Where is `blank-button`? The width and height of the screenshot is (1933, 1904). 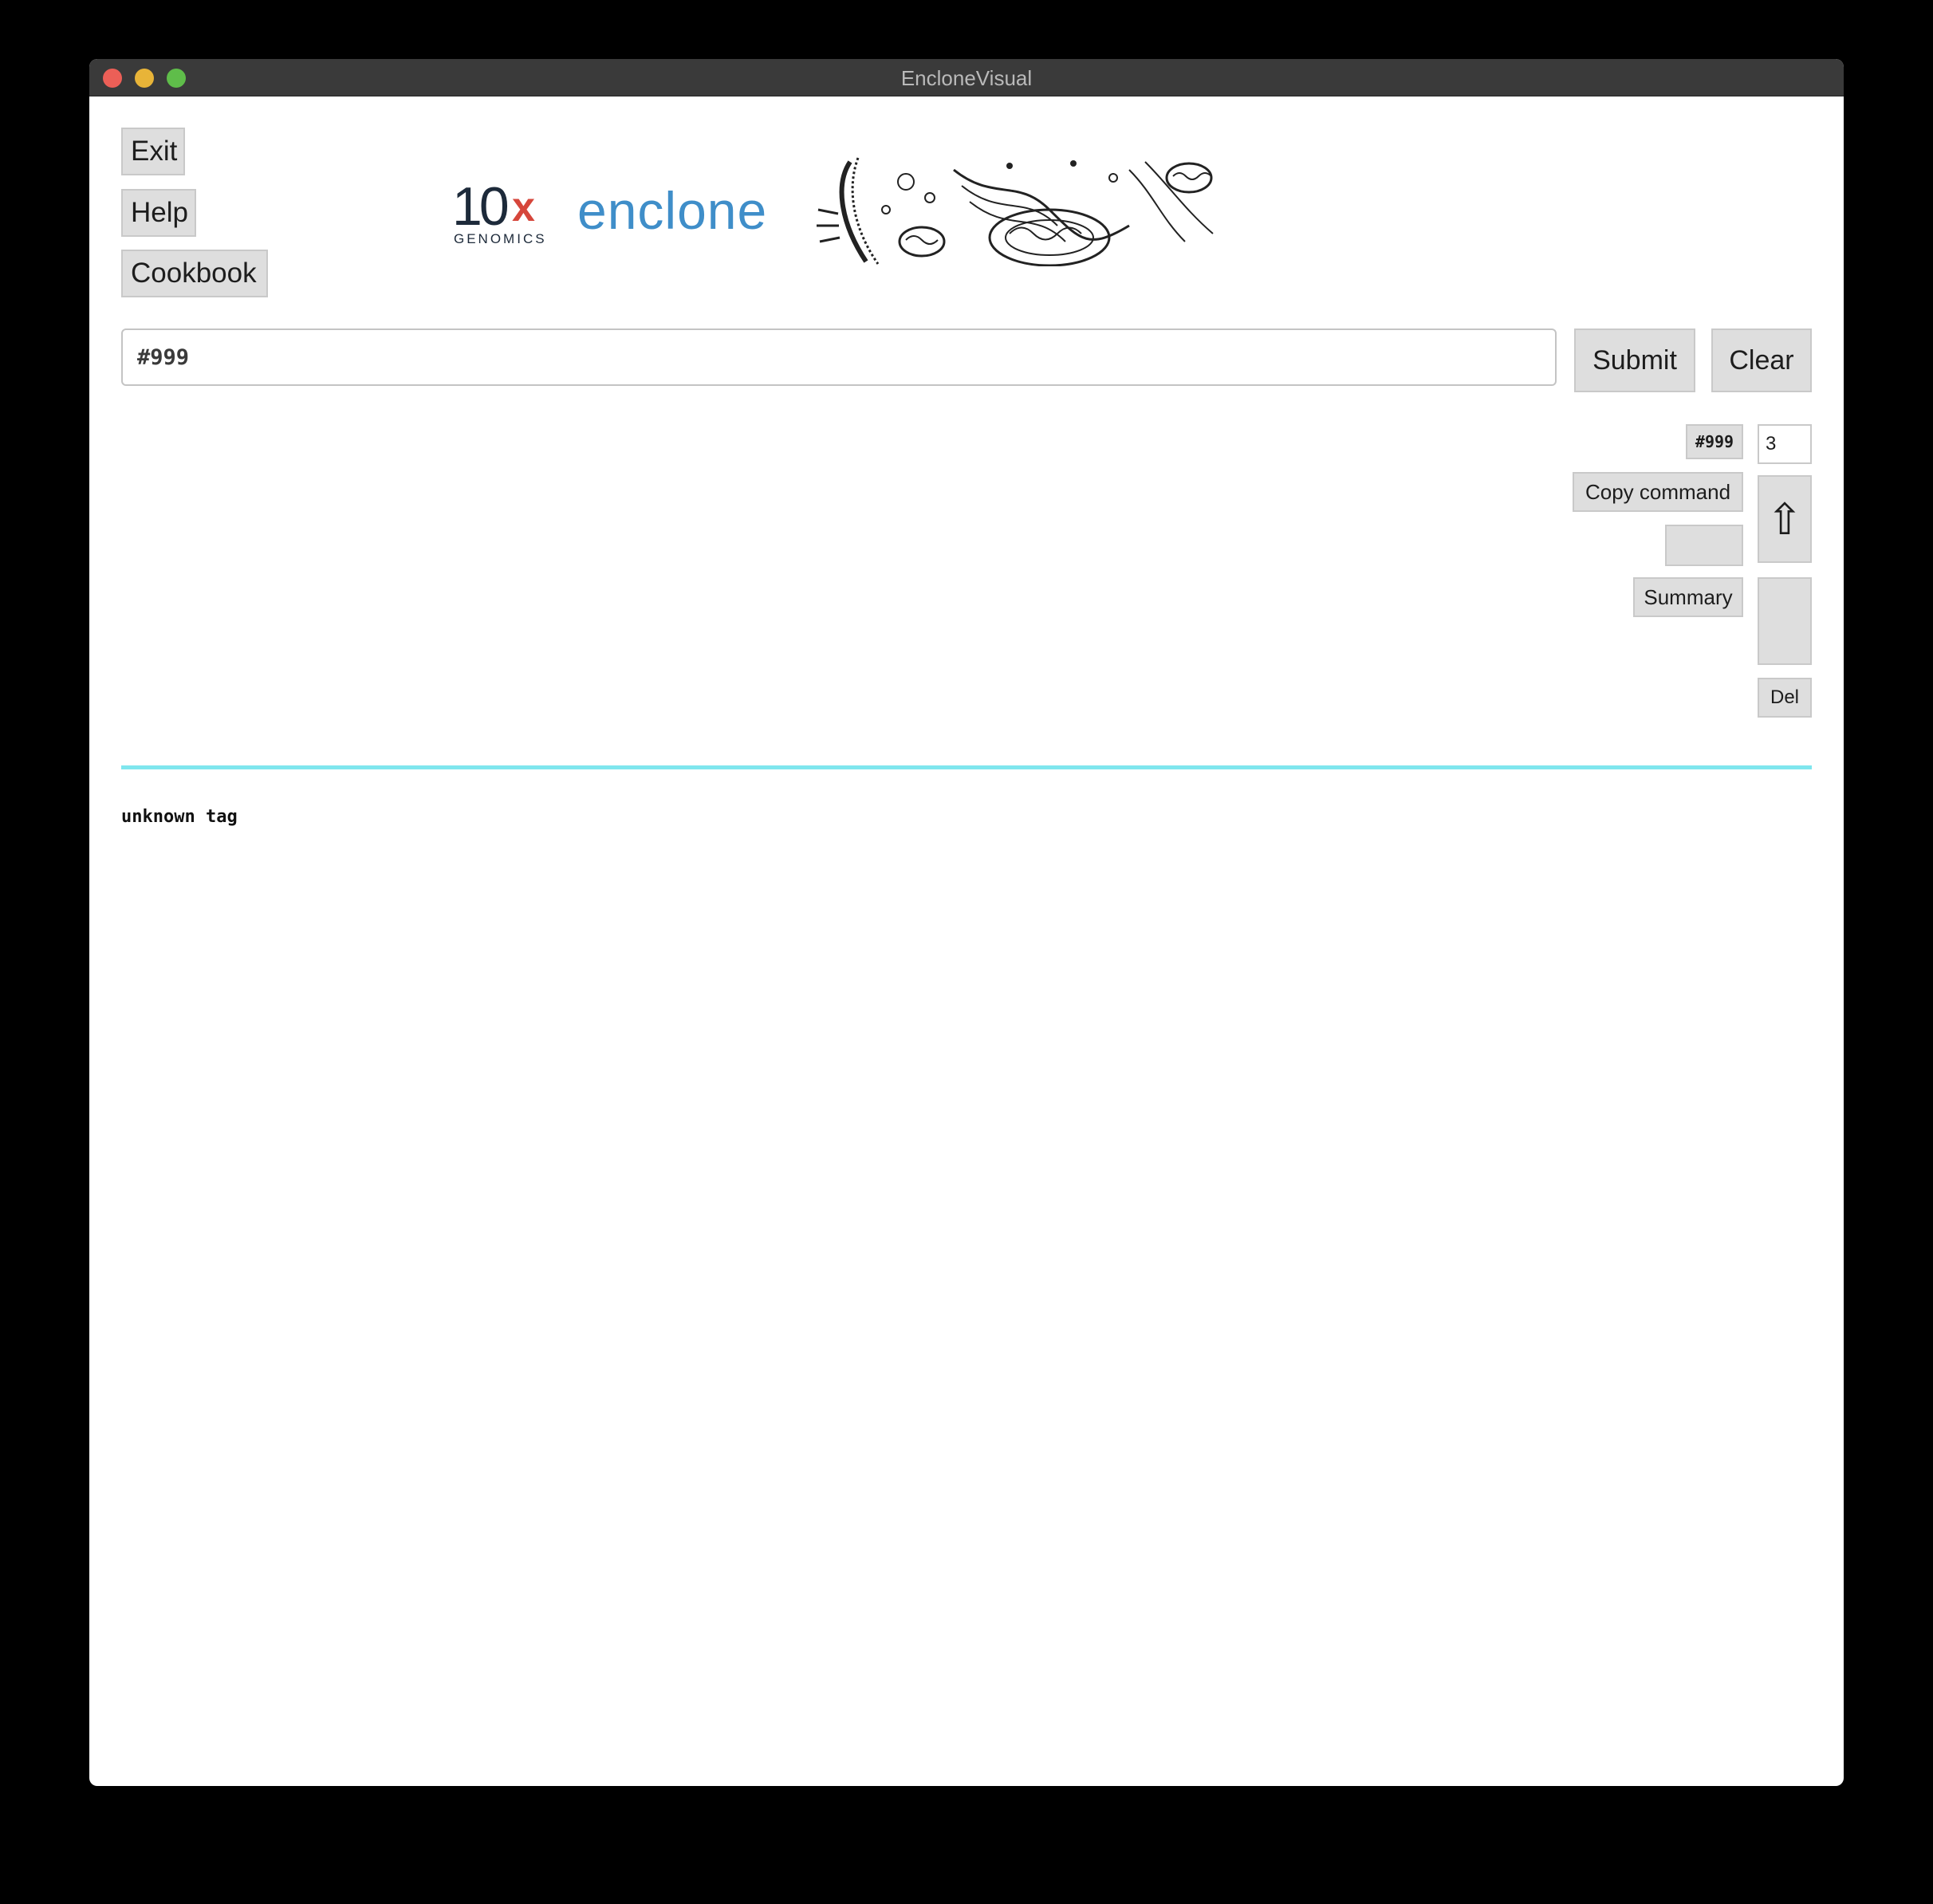
blank-button is located at coordinates (1704, 545).